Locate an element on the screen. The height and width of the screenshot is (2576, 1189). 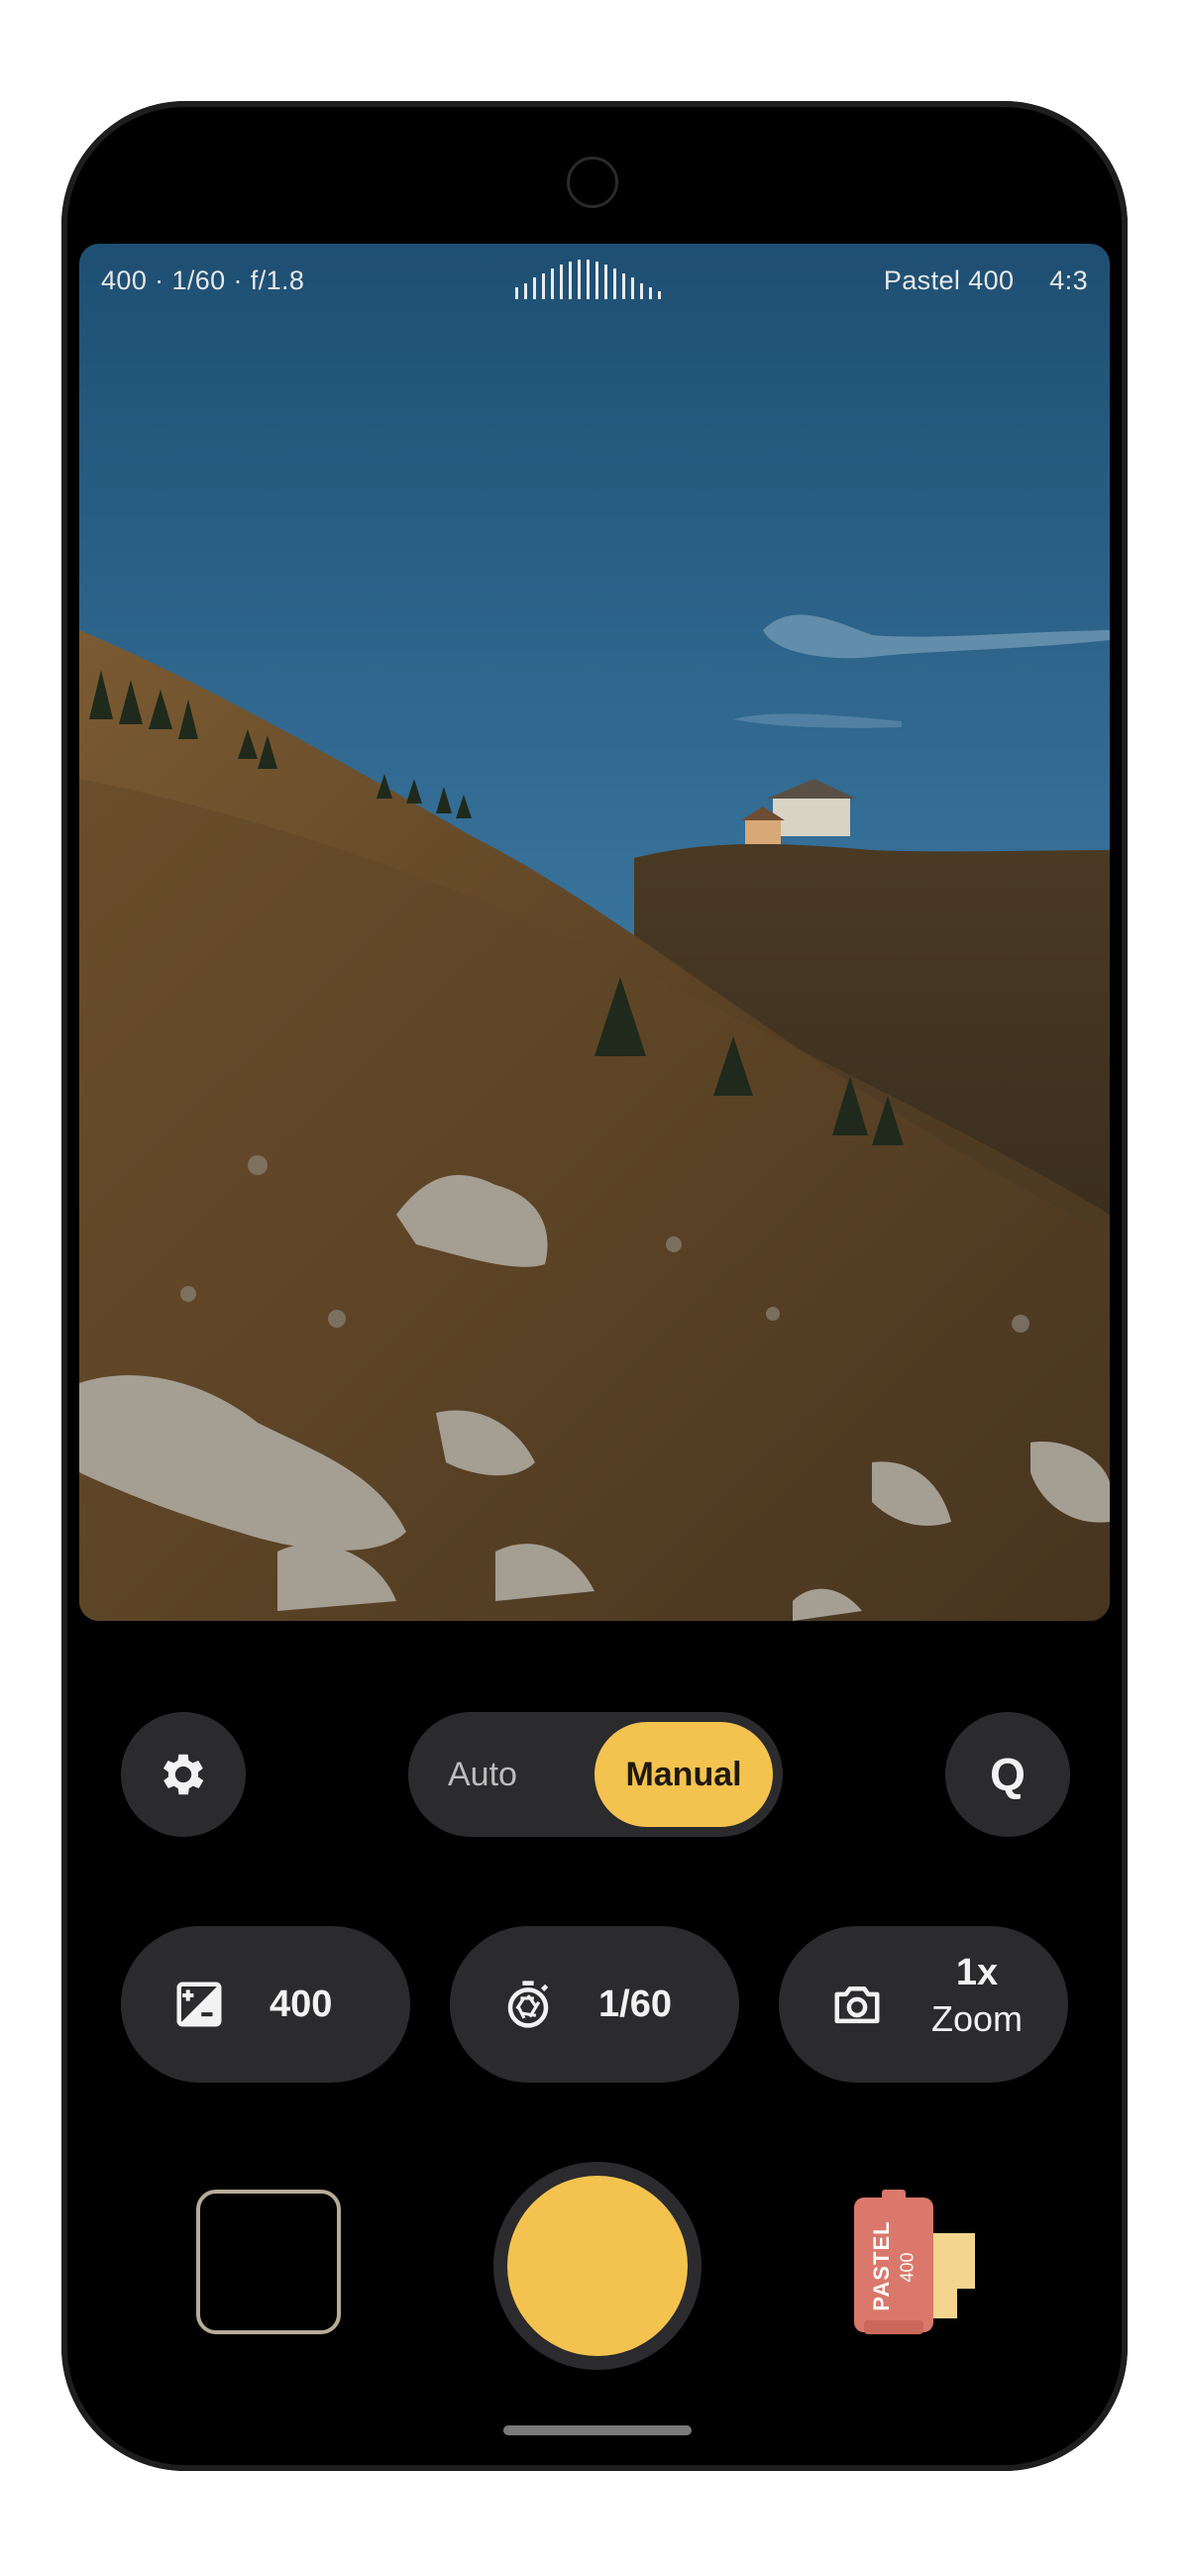
film-name: Pastel 400 is located at coordinates (949, 281).